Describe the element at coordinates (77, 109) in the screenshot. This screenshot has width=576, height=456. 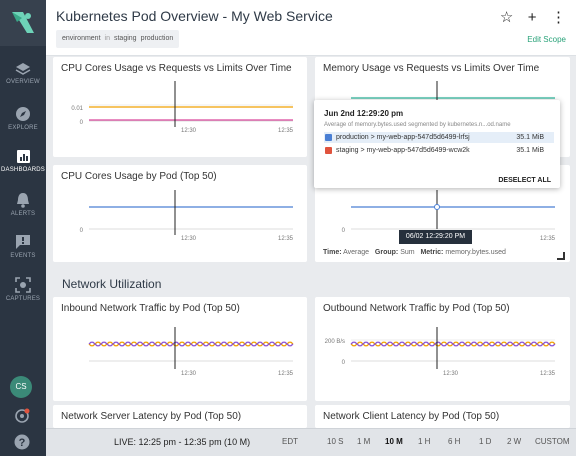
I see `y-tick-label: 0.01` at that location.